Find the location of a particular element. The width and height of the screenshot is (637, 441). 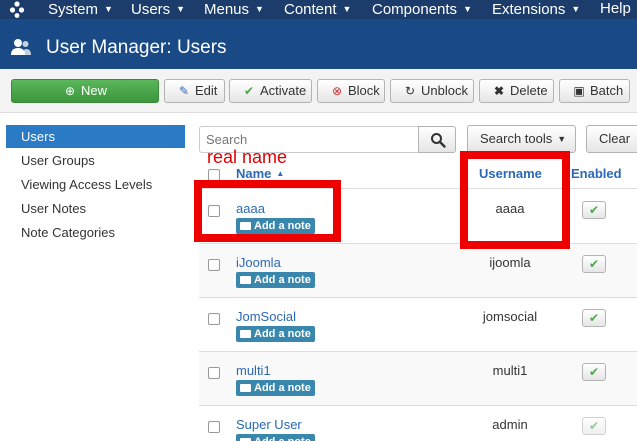

annotation-box-username is located at coordinates (515, 200).